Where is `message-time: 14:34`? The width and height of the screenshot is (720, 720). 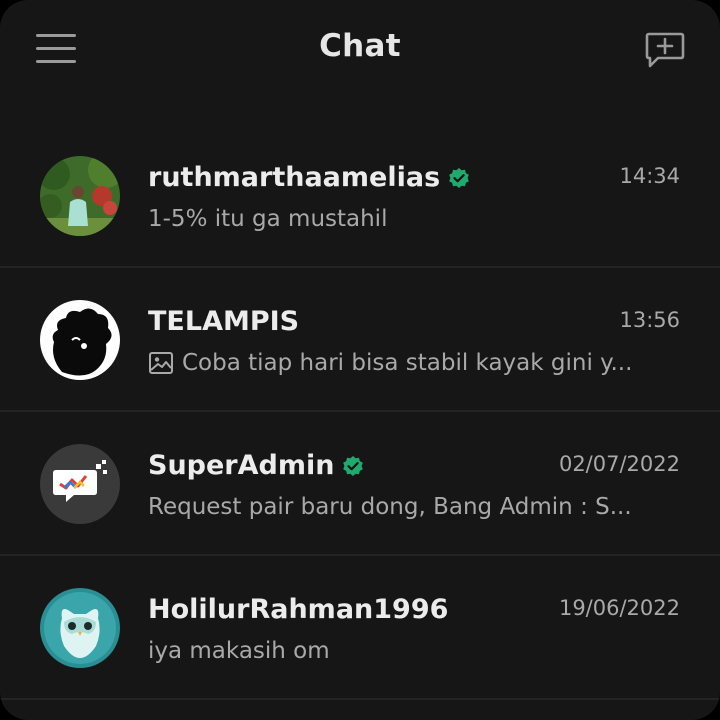 message-time: 14:34 is located at coordinates (649, 176).